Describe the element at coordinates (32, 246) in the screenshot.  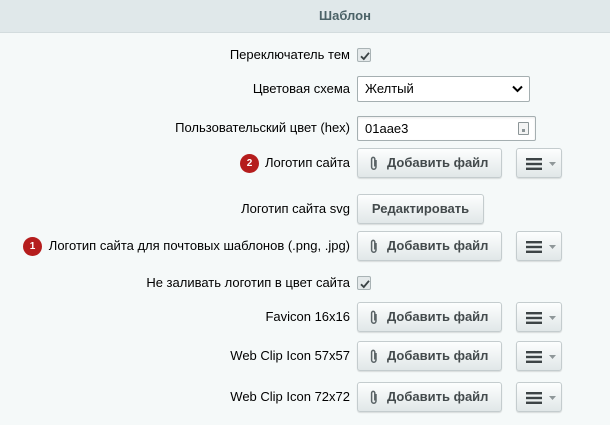
I see `badge-1: 1` at that location.